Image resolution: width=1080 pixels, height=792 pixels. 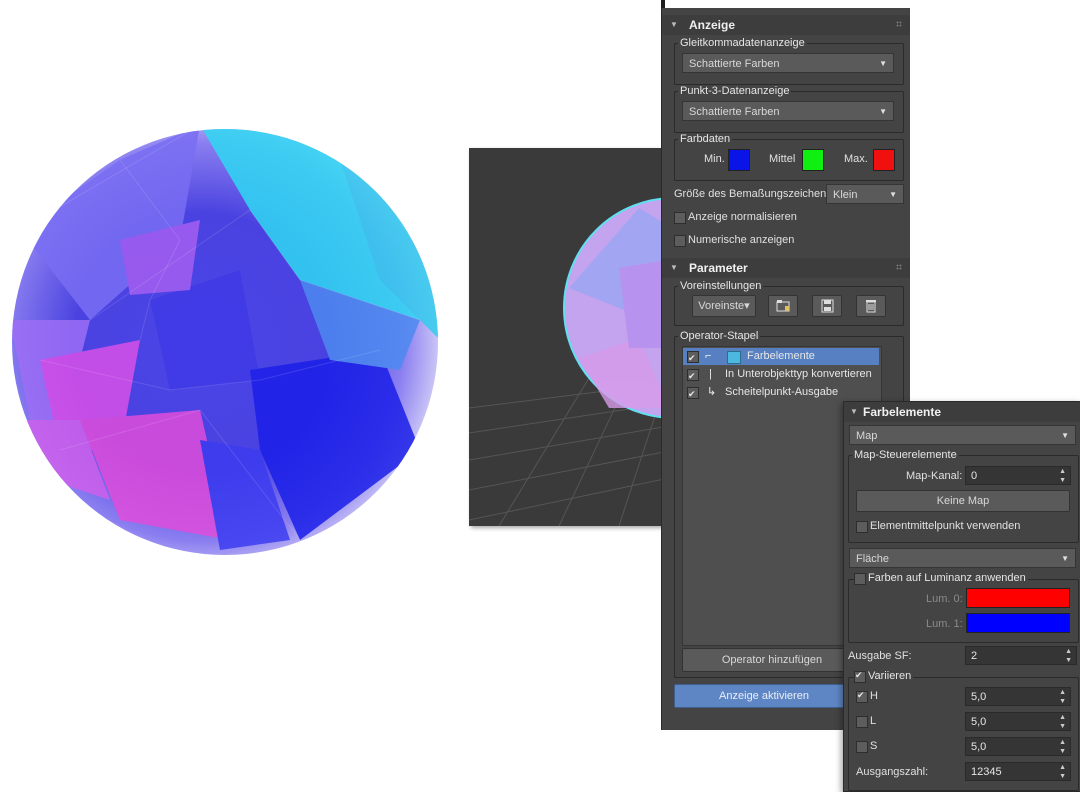 What do you see at coordinates (1018, 696) in the screenshot?
I see `h-spinner: 5,0 ▲ ▼` at bounding box center [1018, 696].